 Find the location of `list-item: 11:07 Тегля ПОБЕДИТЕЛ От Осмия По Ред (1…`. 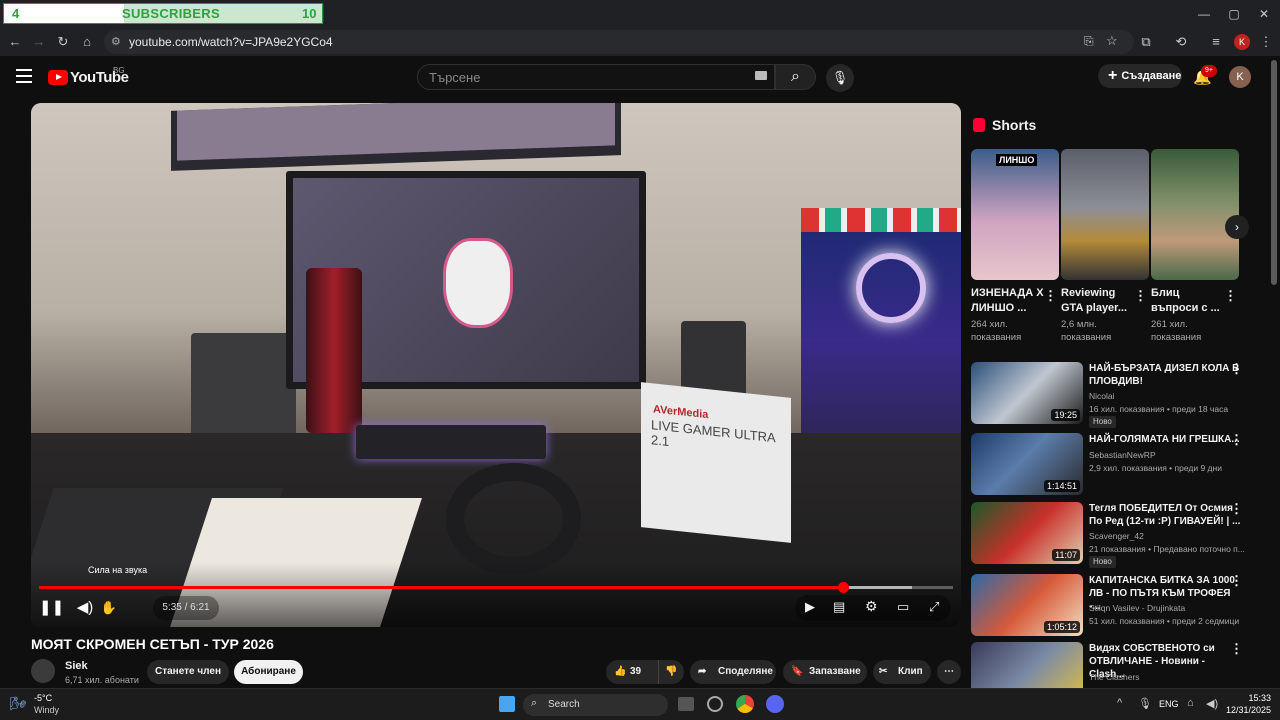

list-item: 11:07 Тегля ПОБЕДИТЕЛ От Осмия По Ред (1… is located at coordinates (1116, 535).